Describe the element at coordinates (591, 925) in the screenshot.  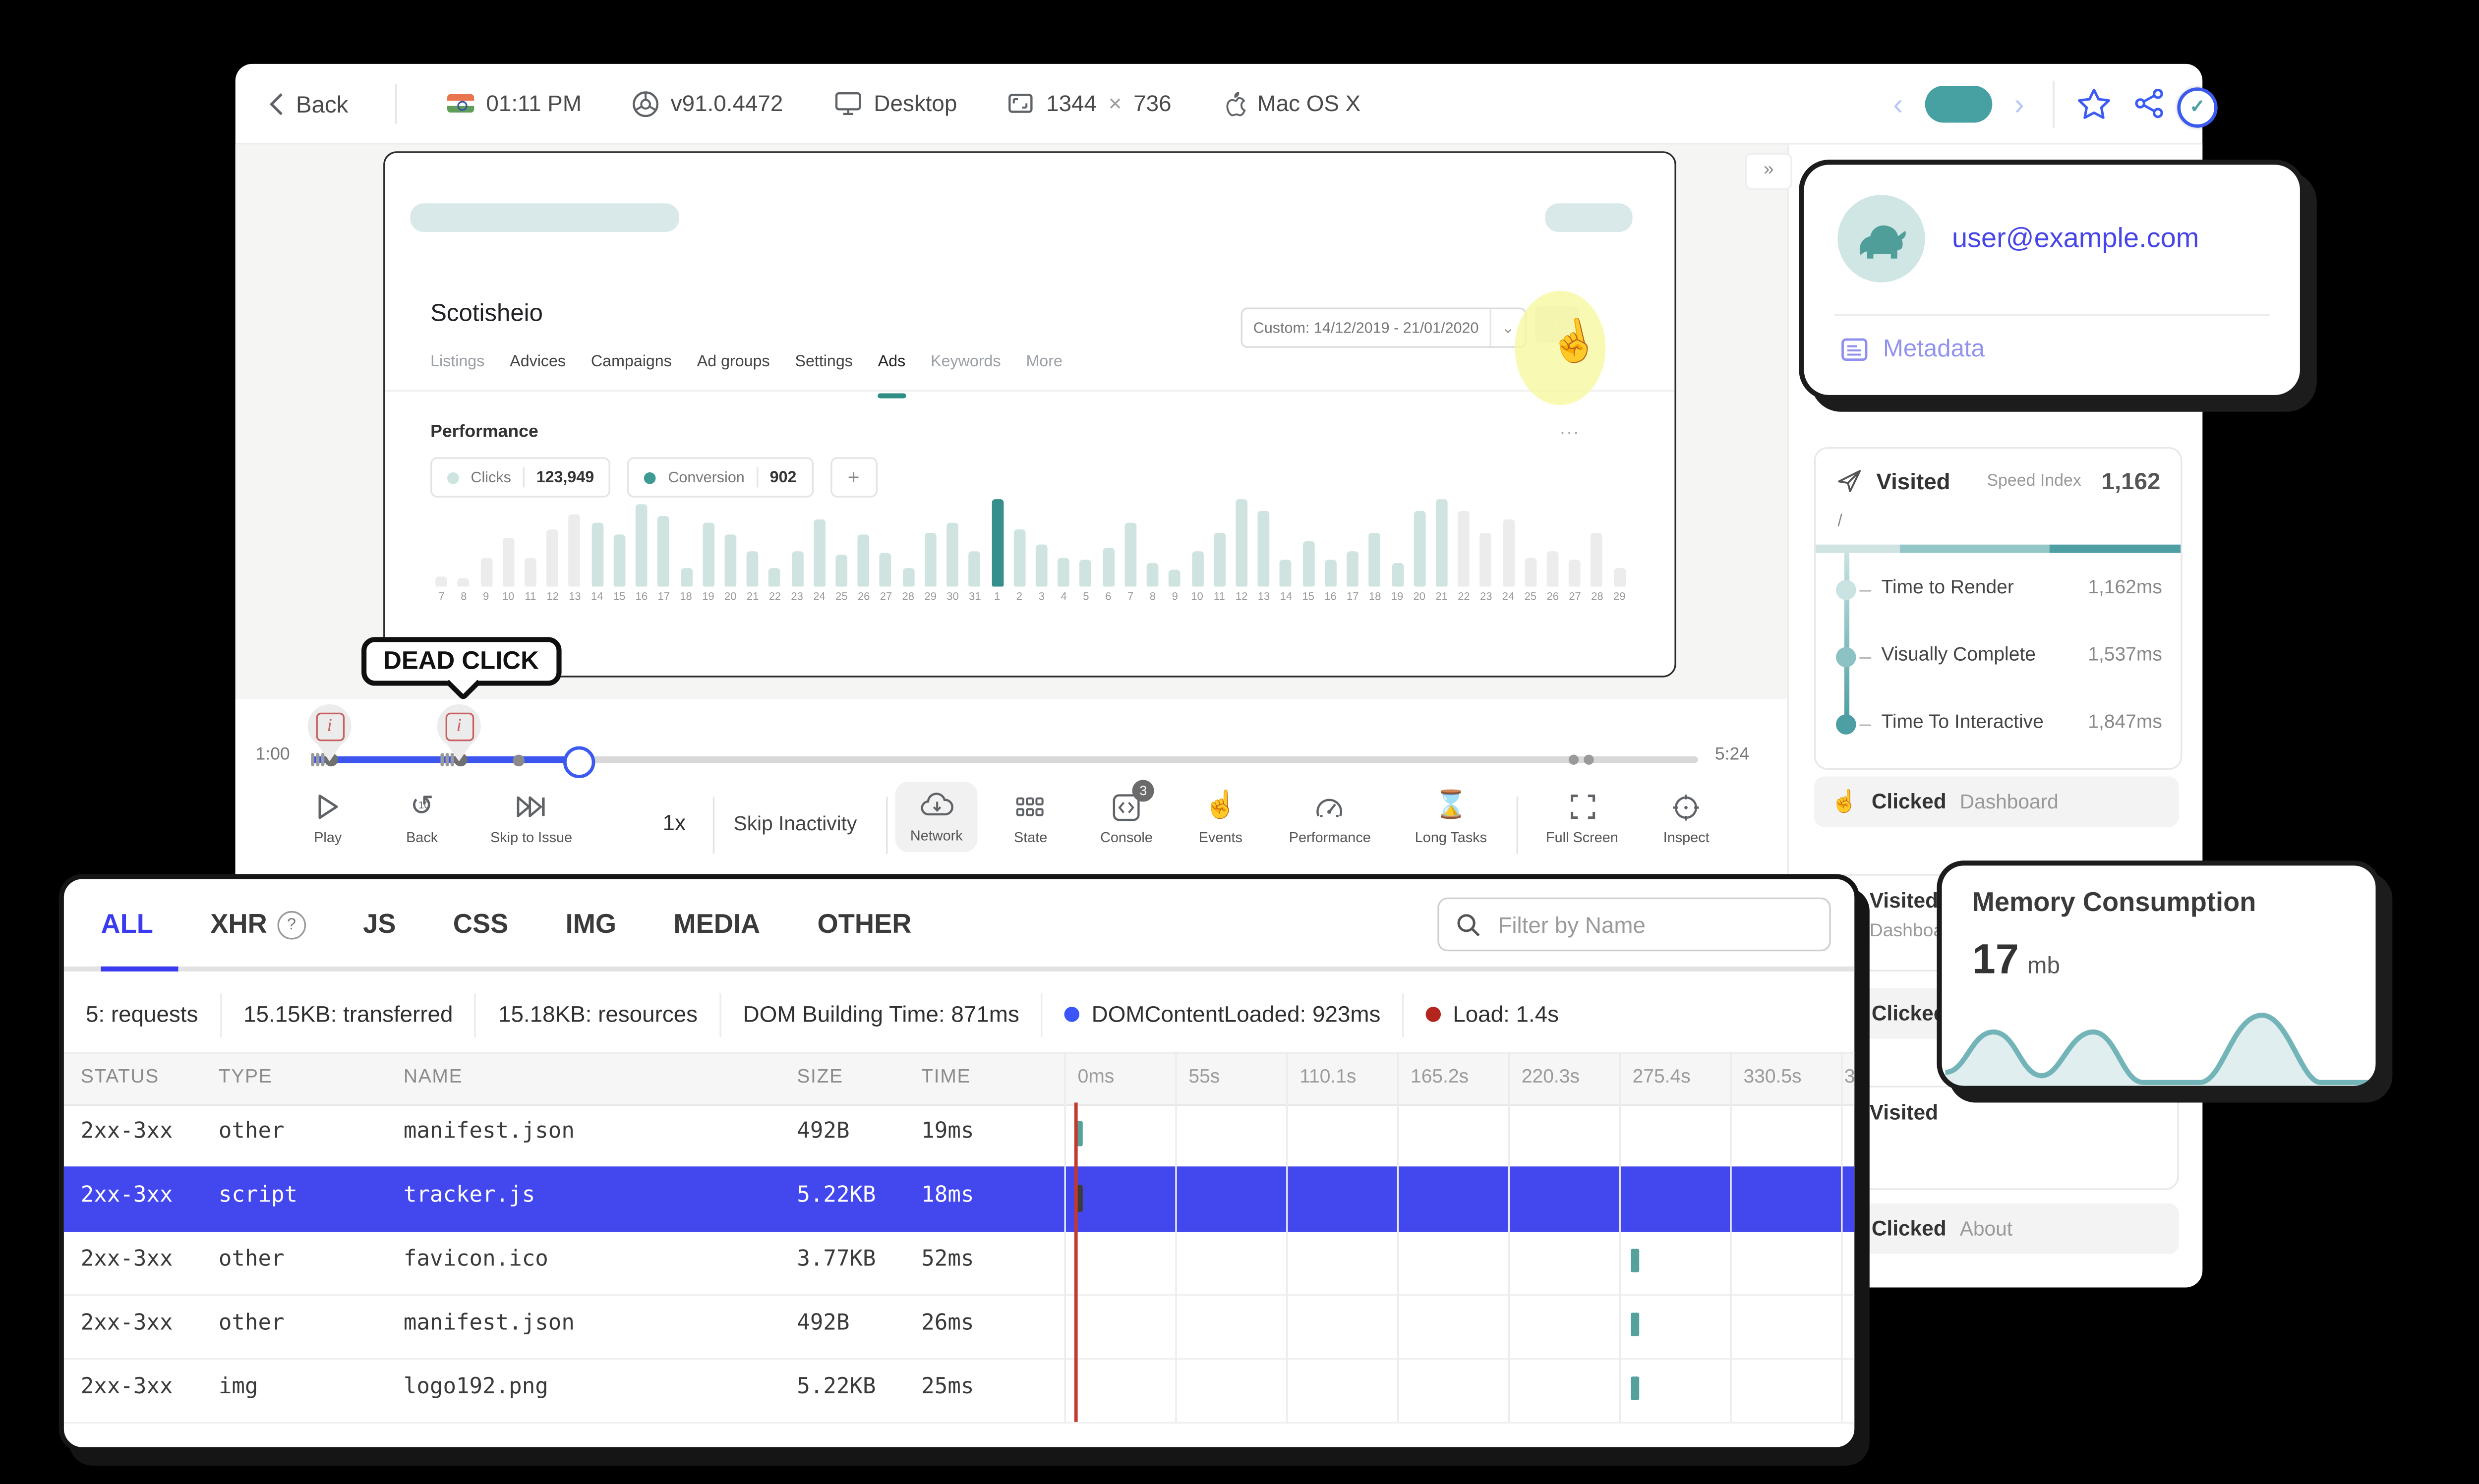
I see `network-tab-img: IMG` at that location.